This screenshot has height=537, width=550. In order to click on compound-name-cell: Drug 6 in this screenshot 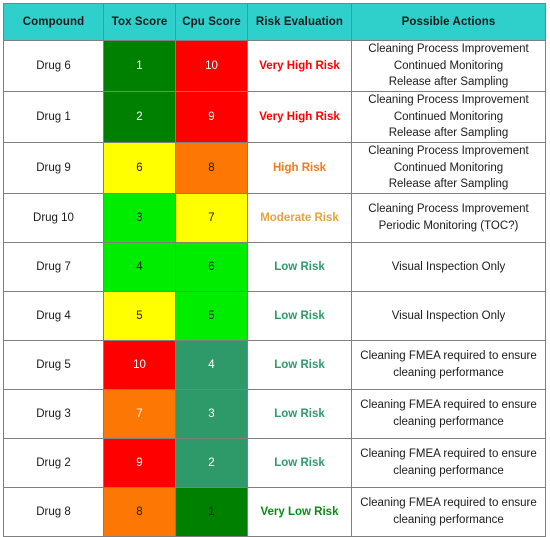, I will do `click(53, 66)`.